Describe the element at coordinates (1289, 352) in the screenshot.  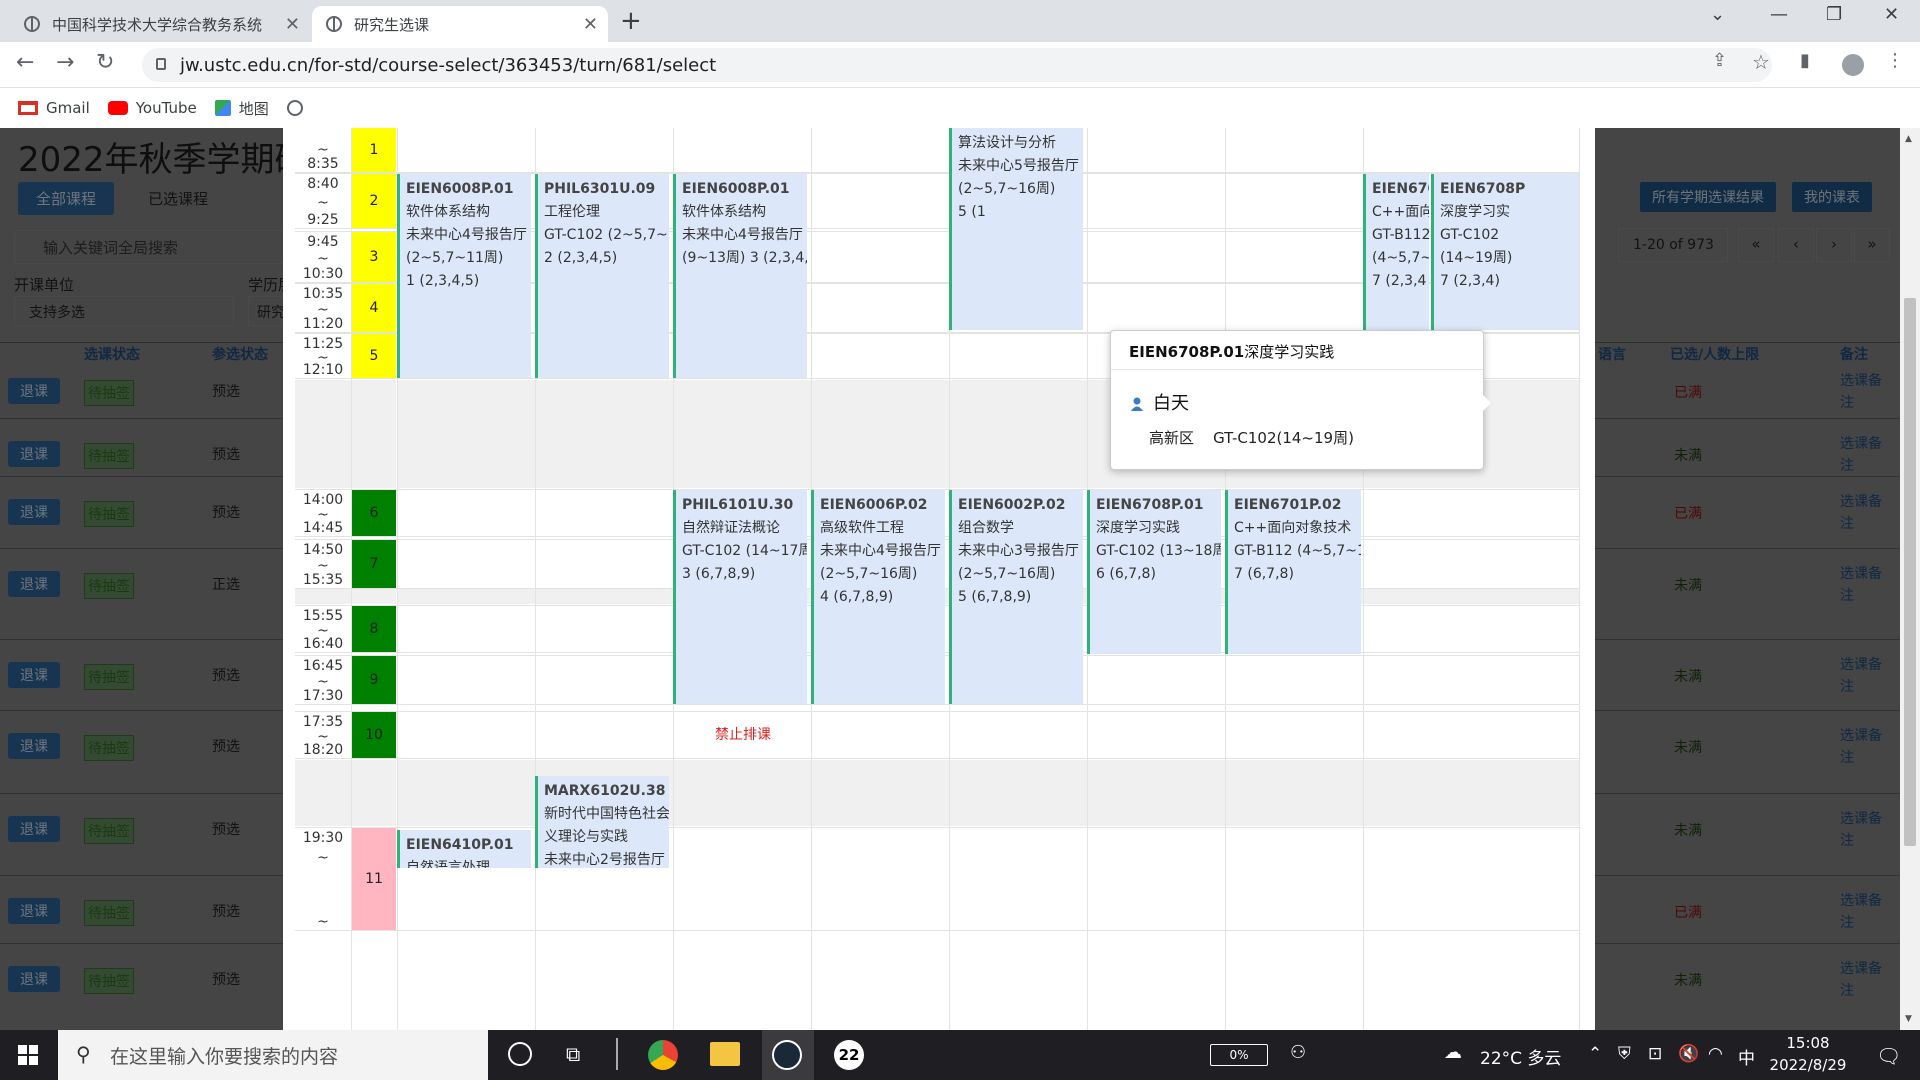
I see `popup-course-name: 深度学习实践` at that location.